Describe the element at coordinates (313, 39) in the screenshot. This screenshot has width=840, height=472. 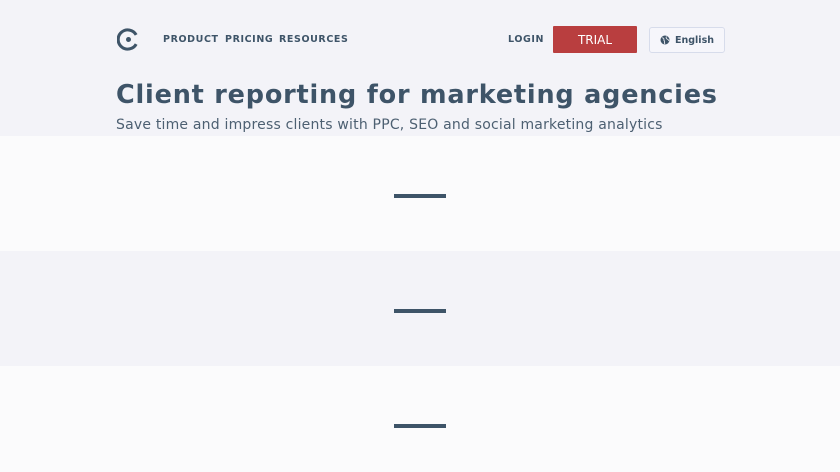
I see `nav-resources-link: RESOURCES` at that location.